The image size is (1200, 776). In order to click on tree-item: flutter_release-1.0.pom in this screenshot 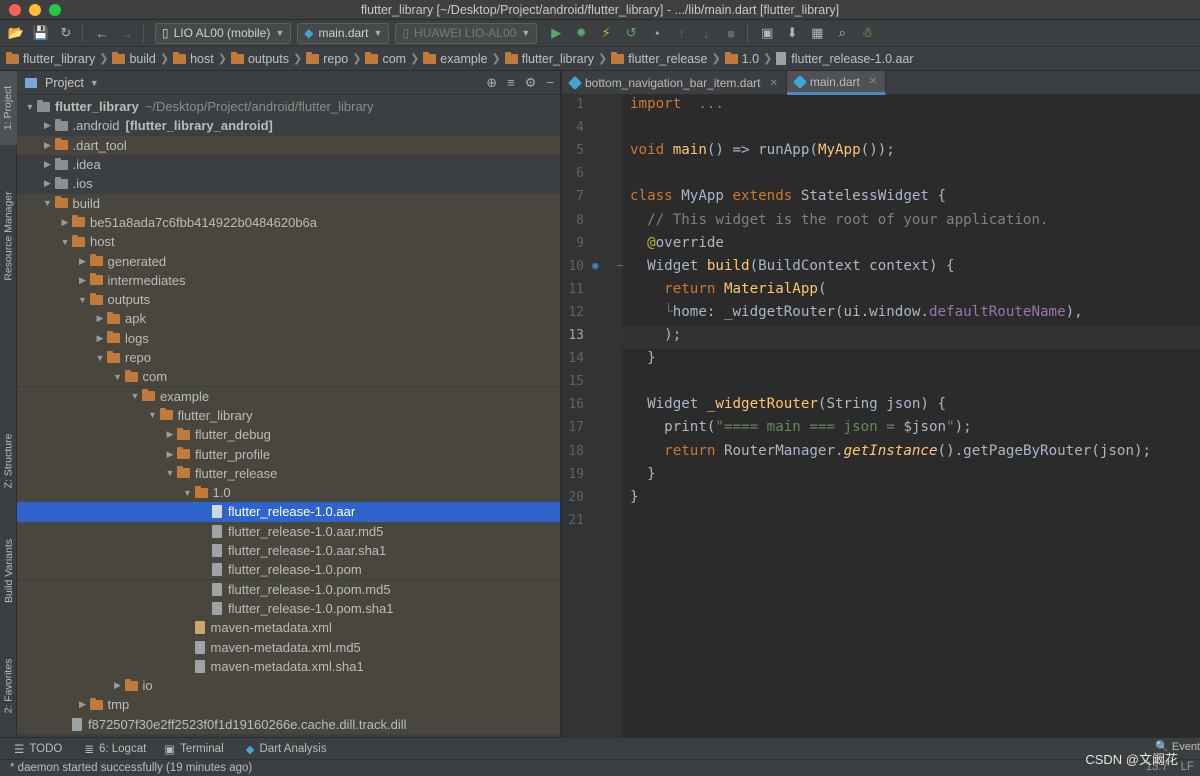, I will do `click(288, 570)`.